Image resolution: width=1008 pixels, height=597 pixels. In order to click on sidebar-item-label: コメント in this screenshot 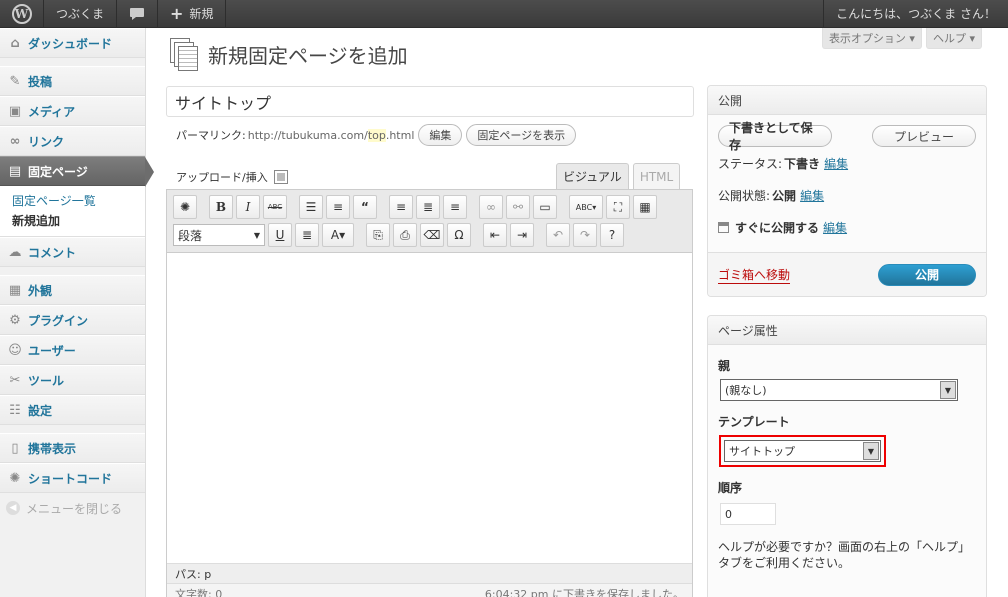, I will do `click(52, 252)`.